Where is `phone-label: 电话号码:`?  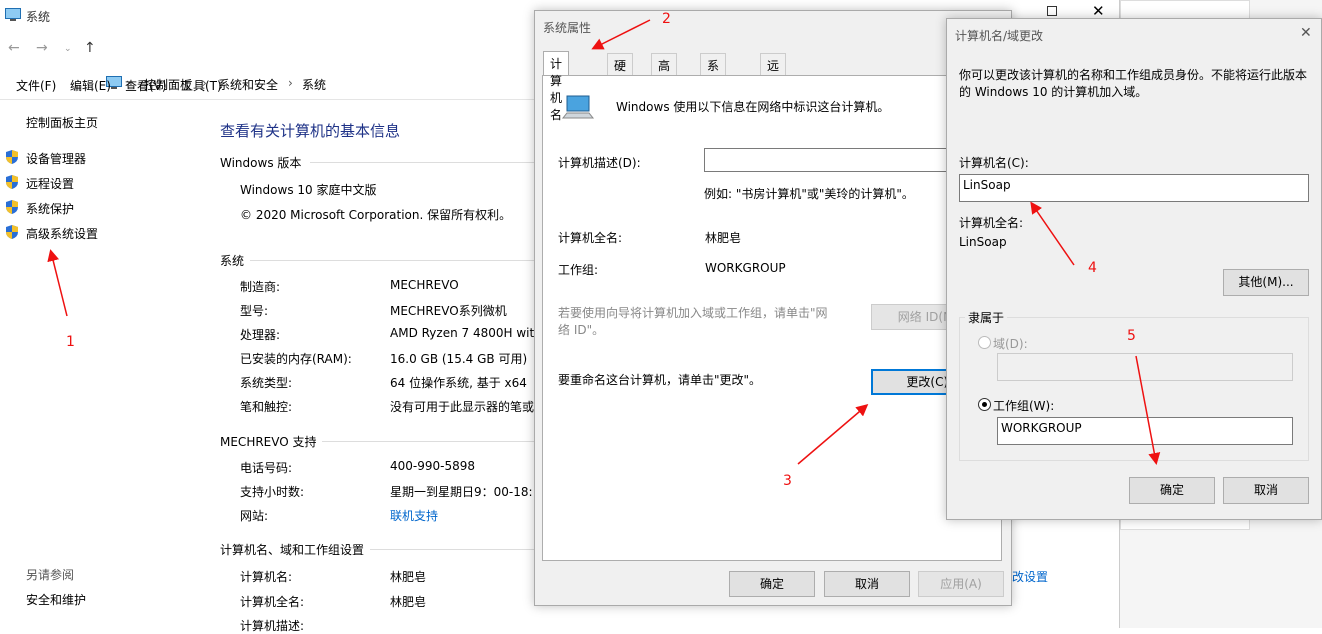 phone-label: 电话号码: is located at coordinates (266, 468).